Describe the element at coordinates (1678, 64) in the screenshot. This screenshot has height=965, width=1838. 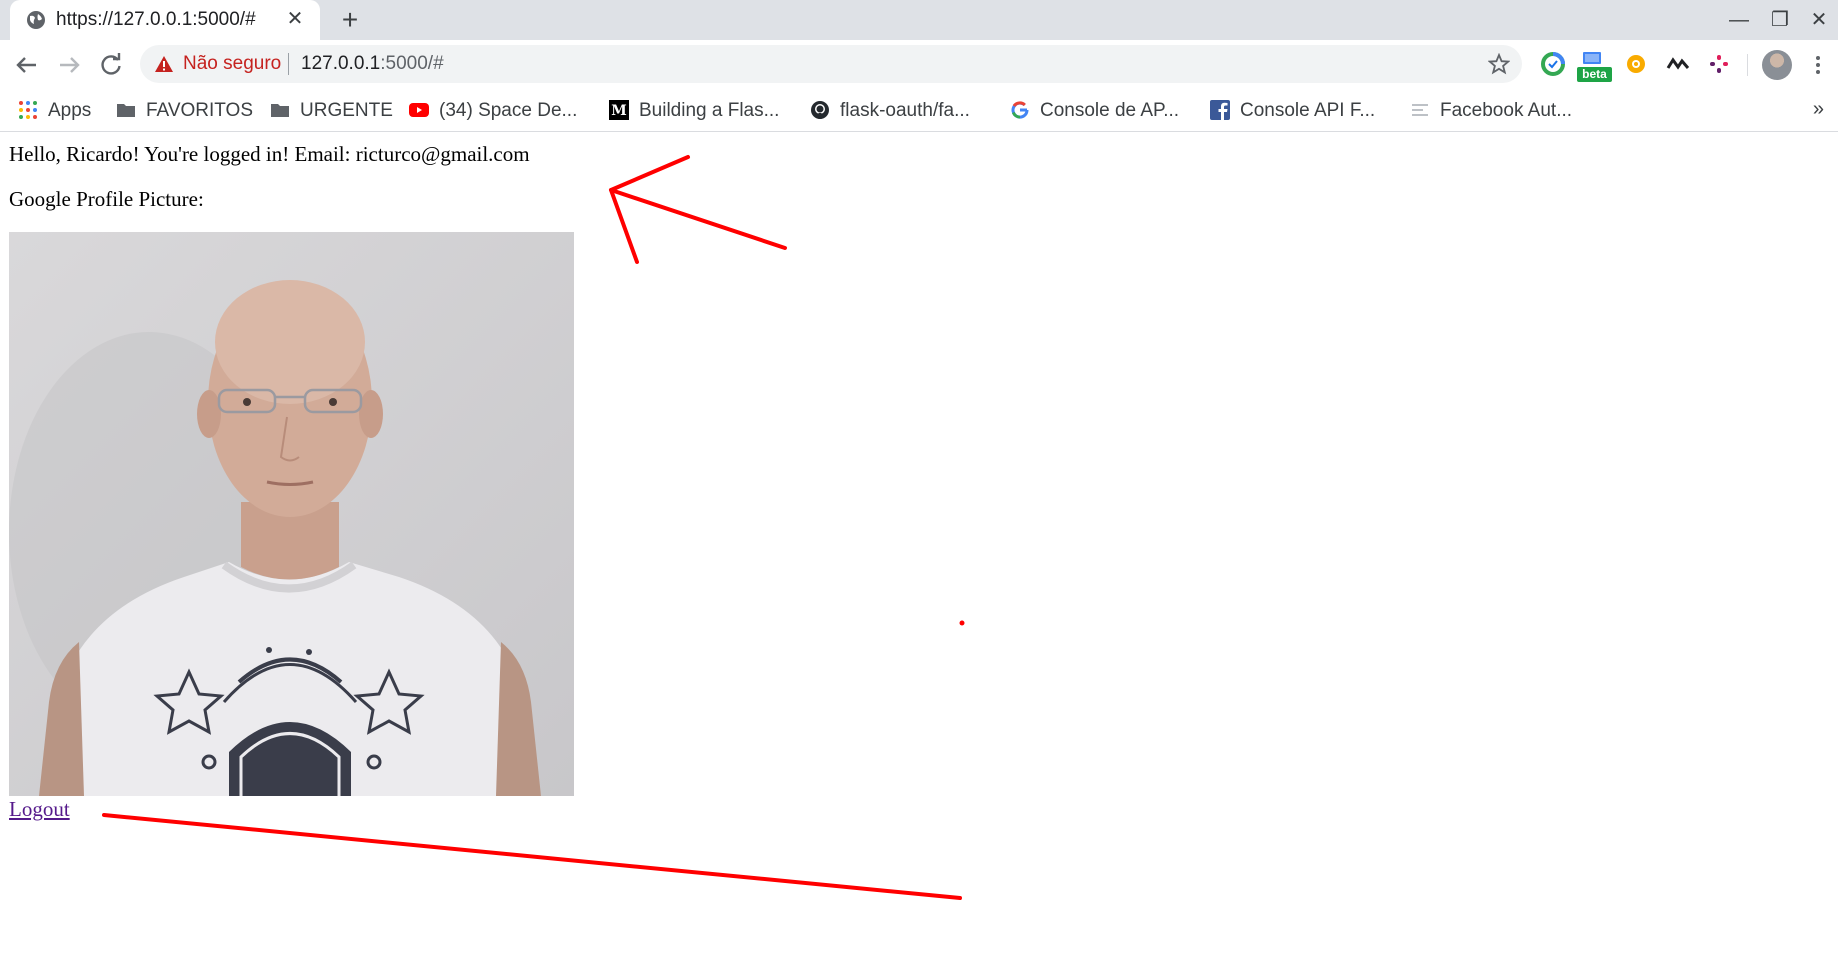
I see `extension-wave-icon` at that location.